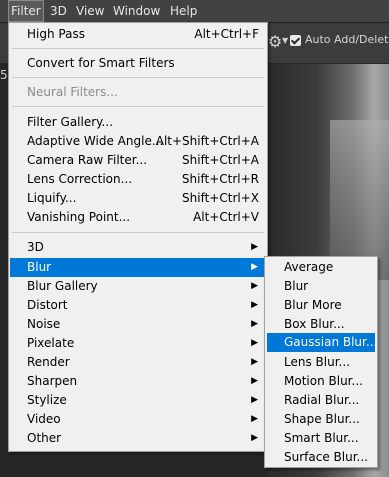  I want to click on menu-3d: 3D, so click(58, 11).